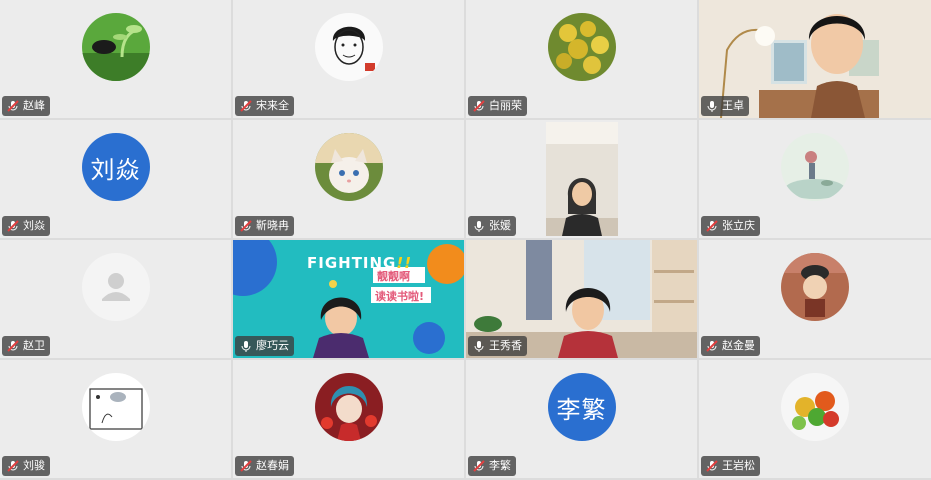 This screenshot has width=931, height=480. What do you see at coordinates (500, 225) in the screenshot?
I see `participant-name: 张媛` at bounding box center [500, 225].